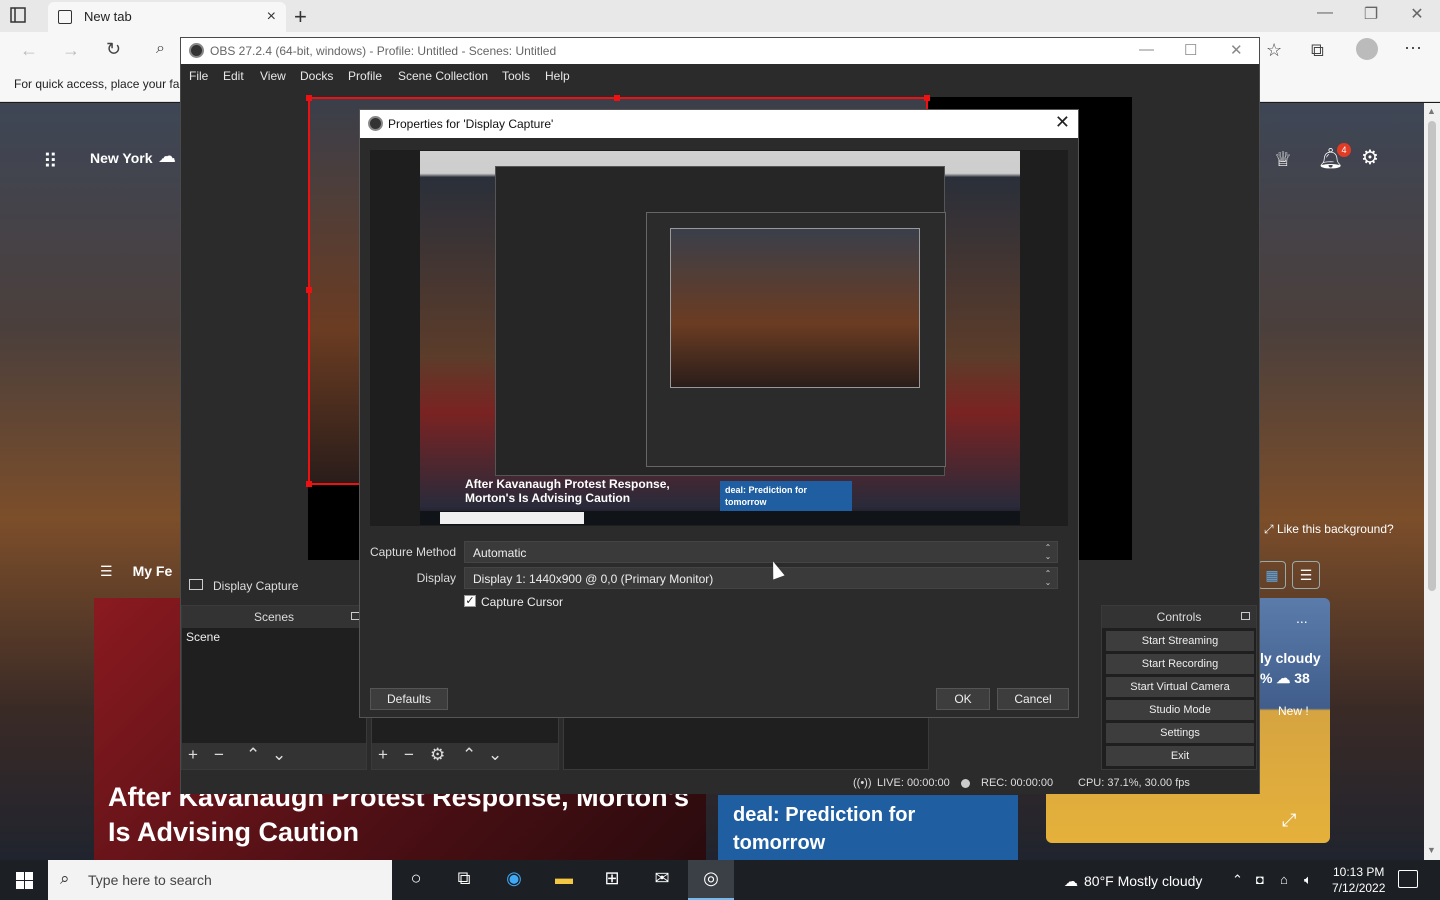 Image resolution: width=1440 pixels, height=900 pixels. What do you see at coordinates (437, 755) in the screenshot?
I see `source-properties-icon: ⚙` at bounding box center [437, 755].